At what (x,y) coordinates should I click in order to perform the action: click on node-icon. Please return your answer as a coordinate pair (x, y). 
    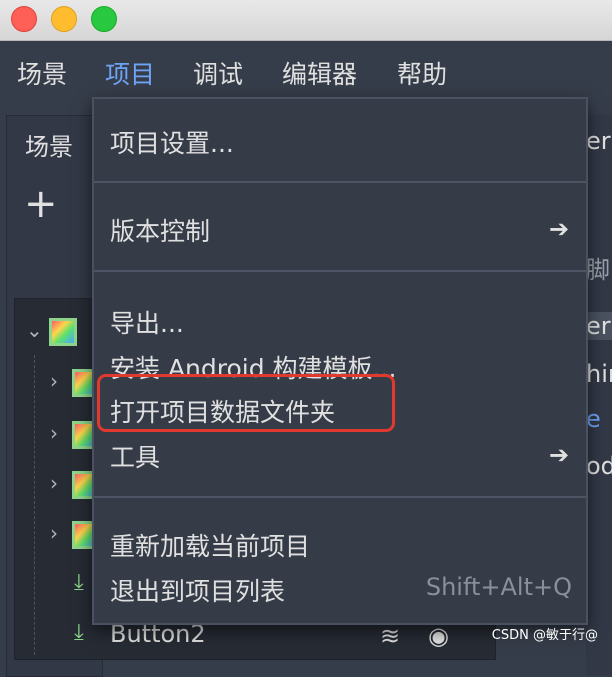
    Looking at the image, I should click on (63, 332).